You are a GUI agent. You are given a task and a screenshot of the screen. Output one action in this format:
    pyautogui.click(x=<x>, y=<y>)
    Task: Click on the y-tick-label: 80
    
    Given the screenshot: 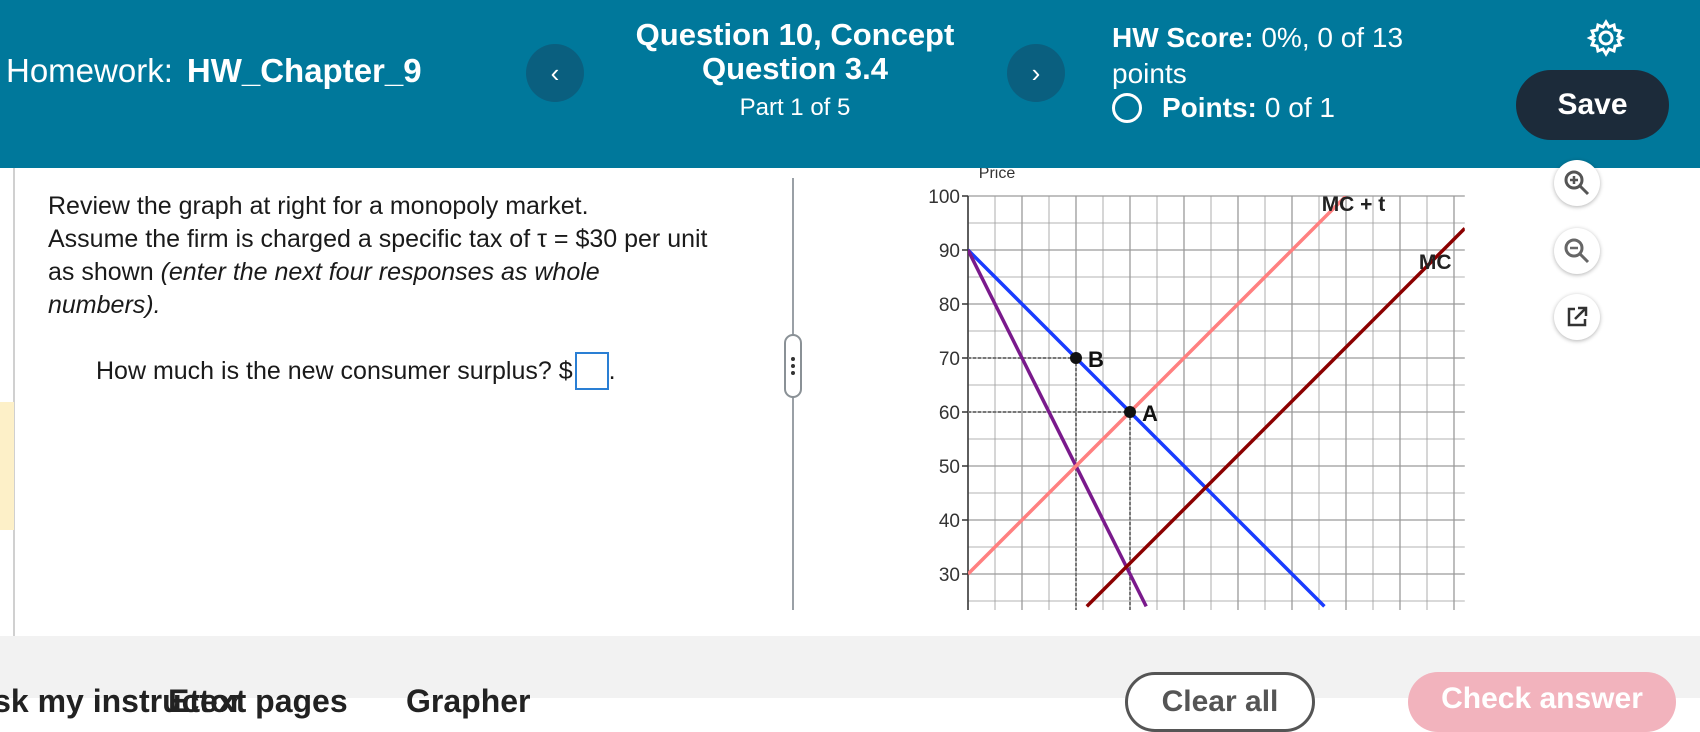 What is the action you would take?
    pyautogui.click(x=949, y=305)
    